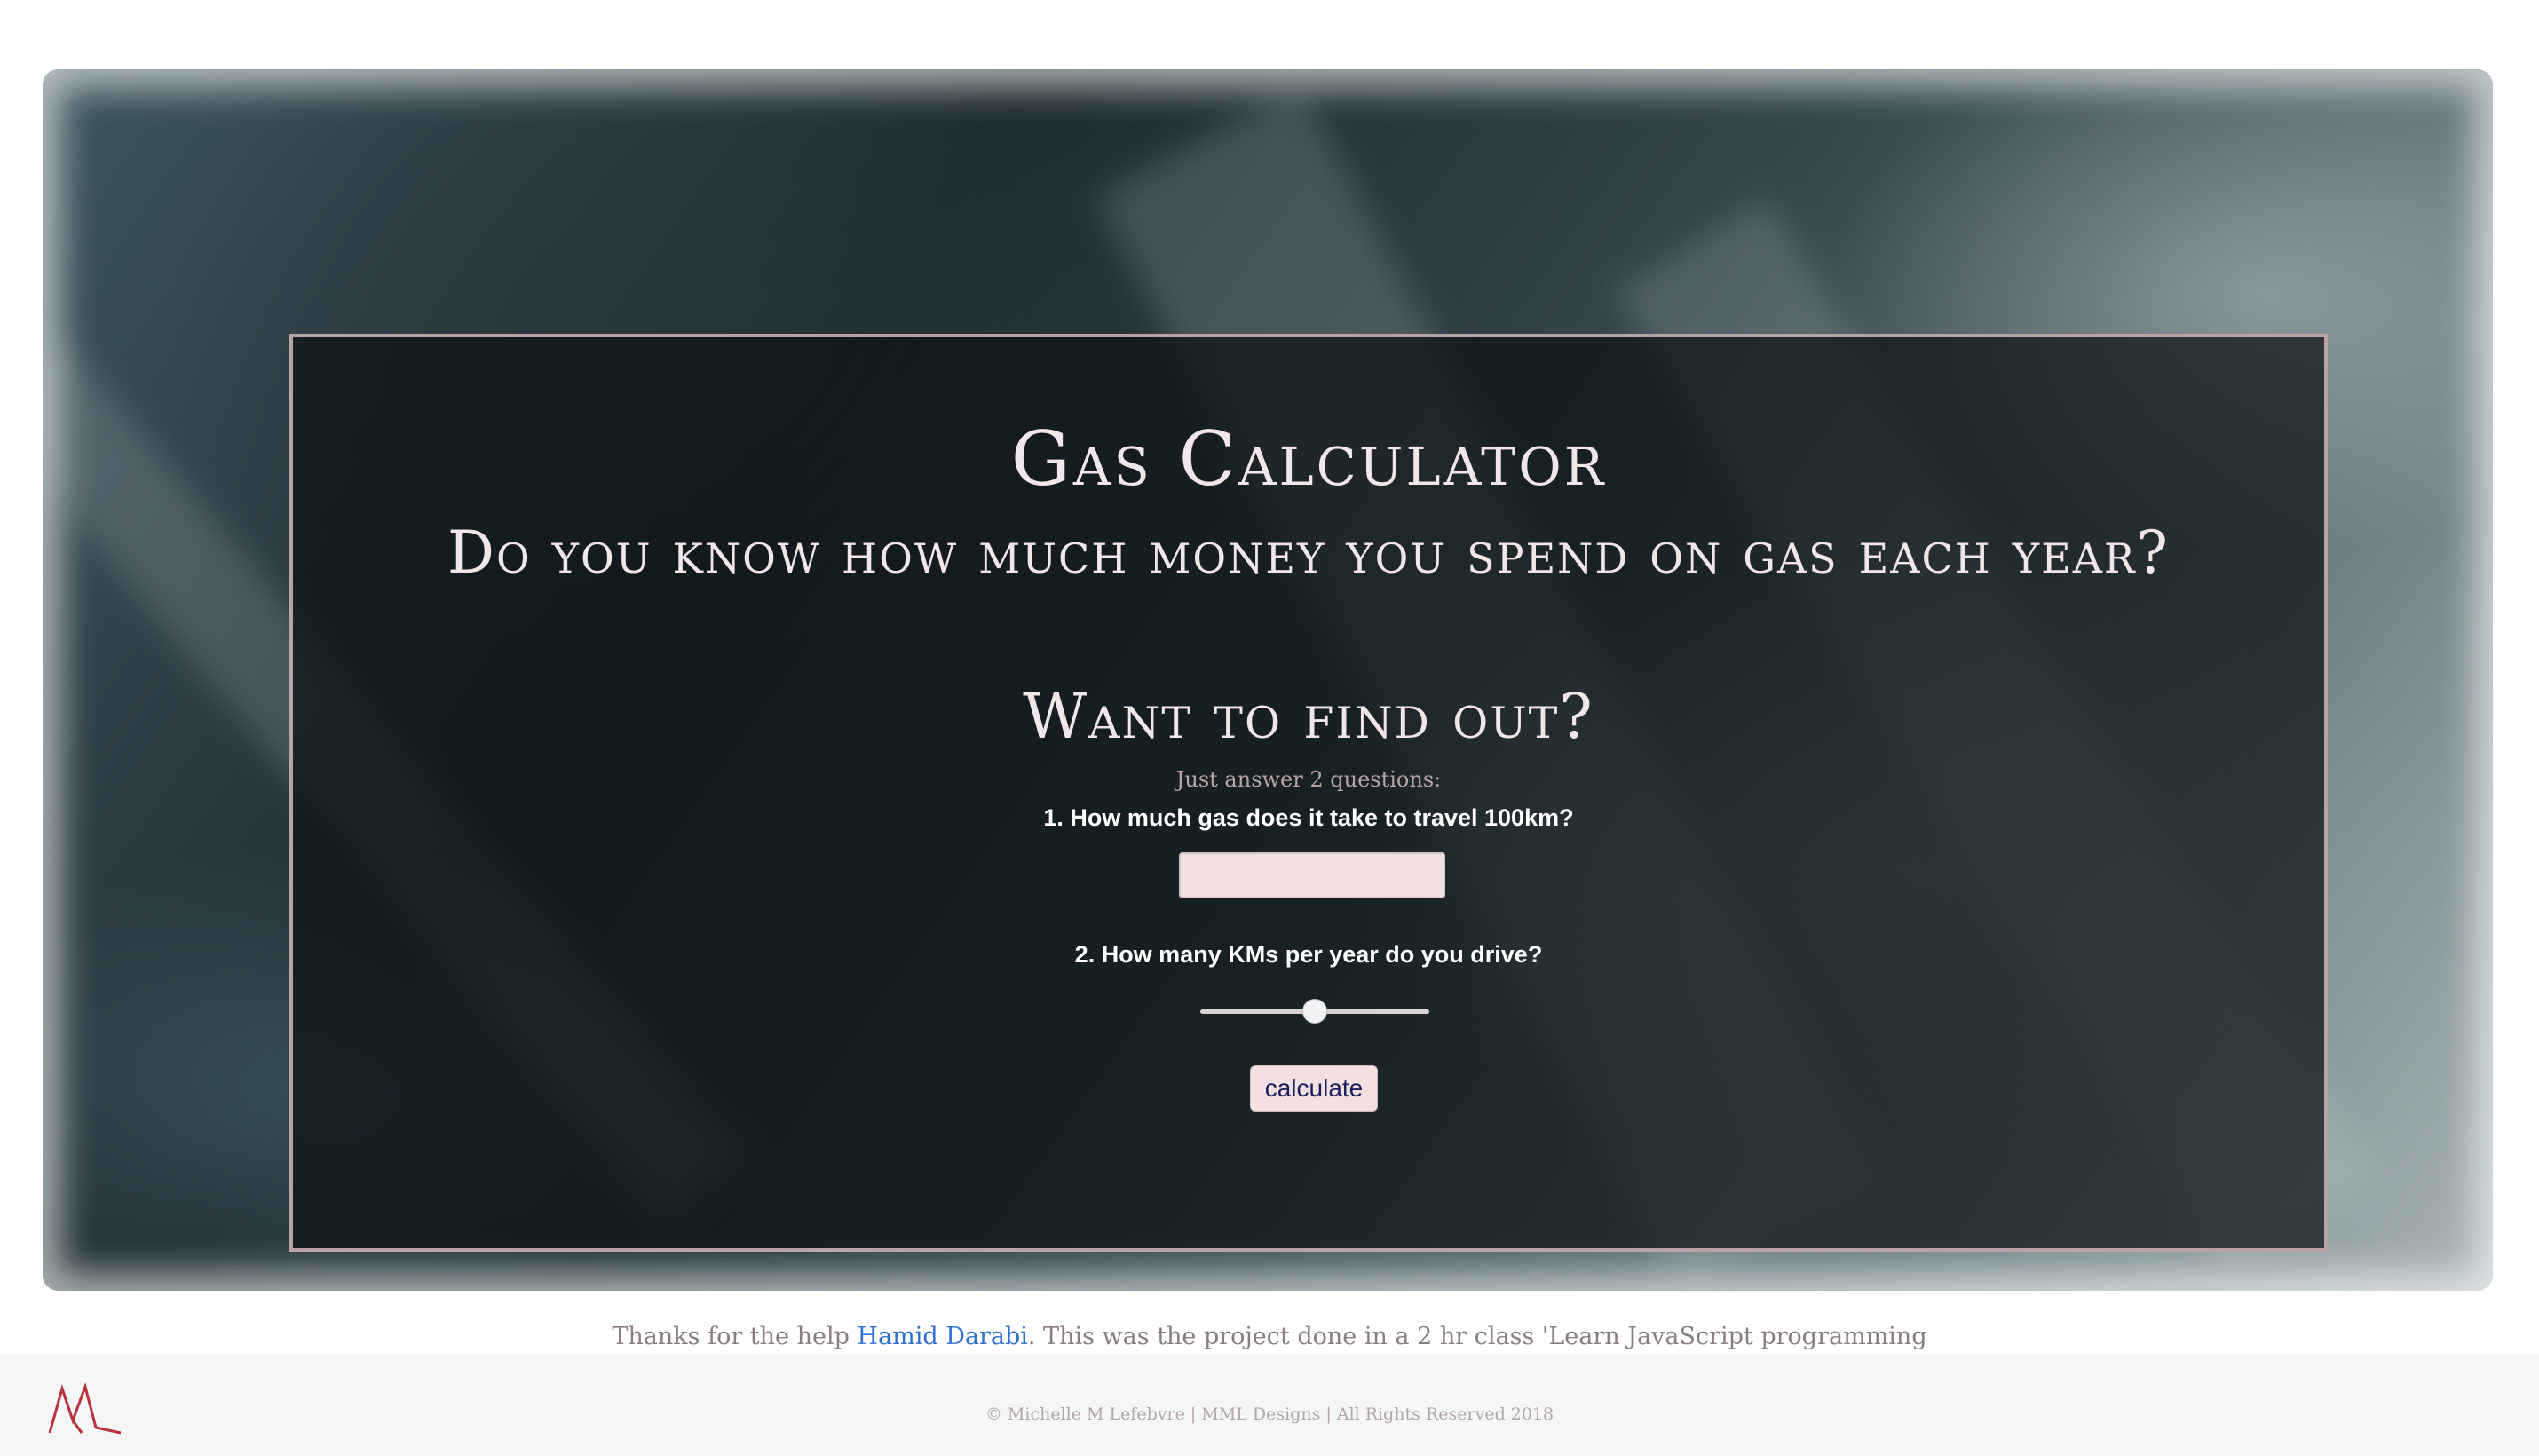 The width and height of the screenshot is (2539, 1456). What do you see at coordinates (1308, 459) in the screenshot?
I see `page-title: Gas Calculator` at bounding box center [1308, 459].